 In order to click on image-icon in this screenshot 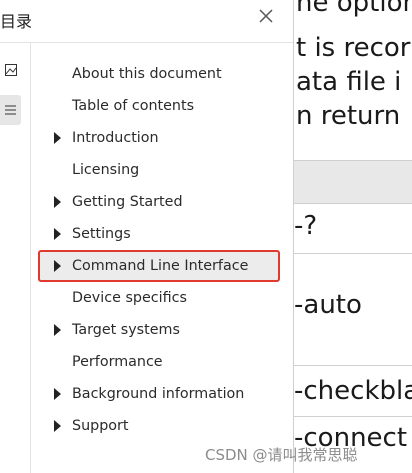, I will do `click(10, 70)`.